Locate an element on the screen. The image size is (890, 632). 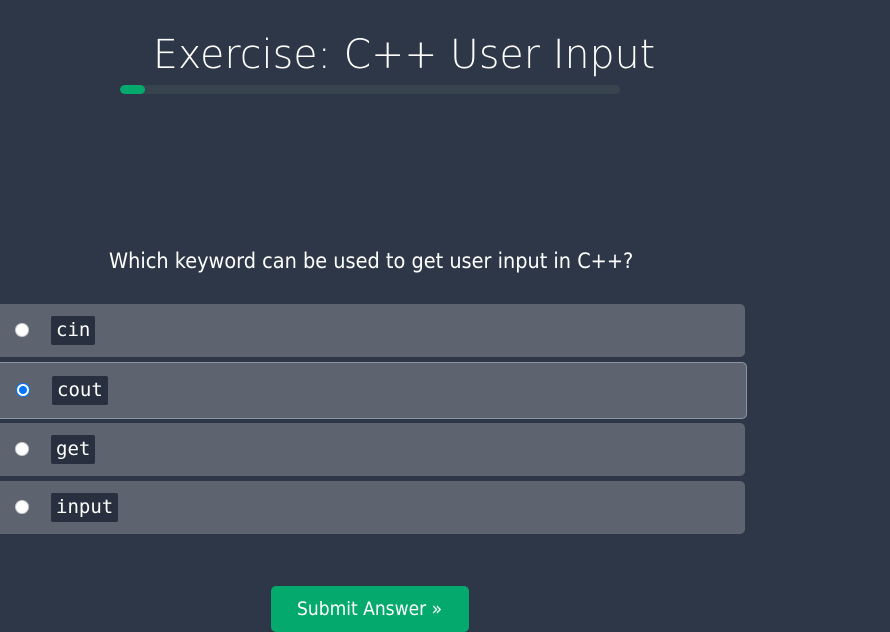
option-code-label: input is located at coordinates (85, 507).